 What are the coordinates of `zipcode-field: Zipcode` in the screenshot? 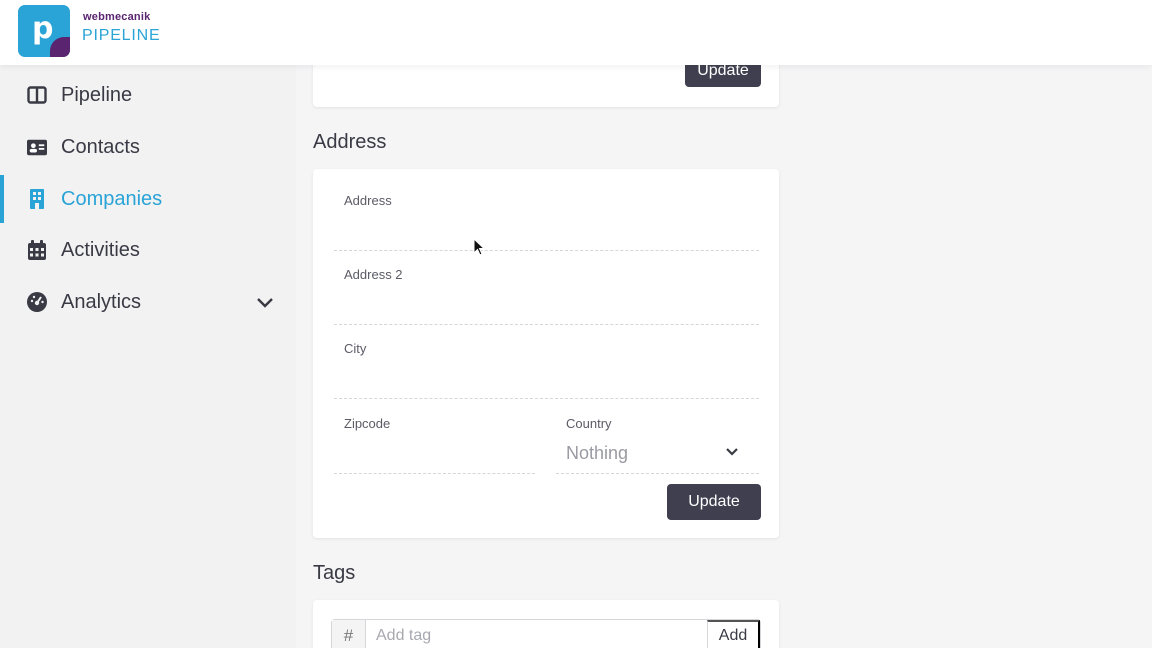 It's located at (434, 445).